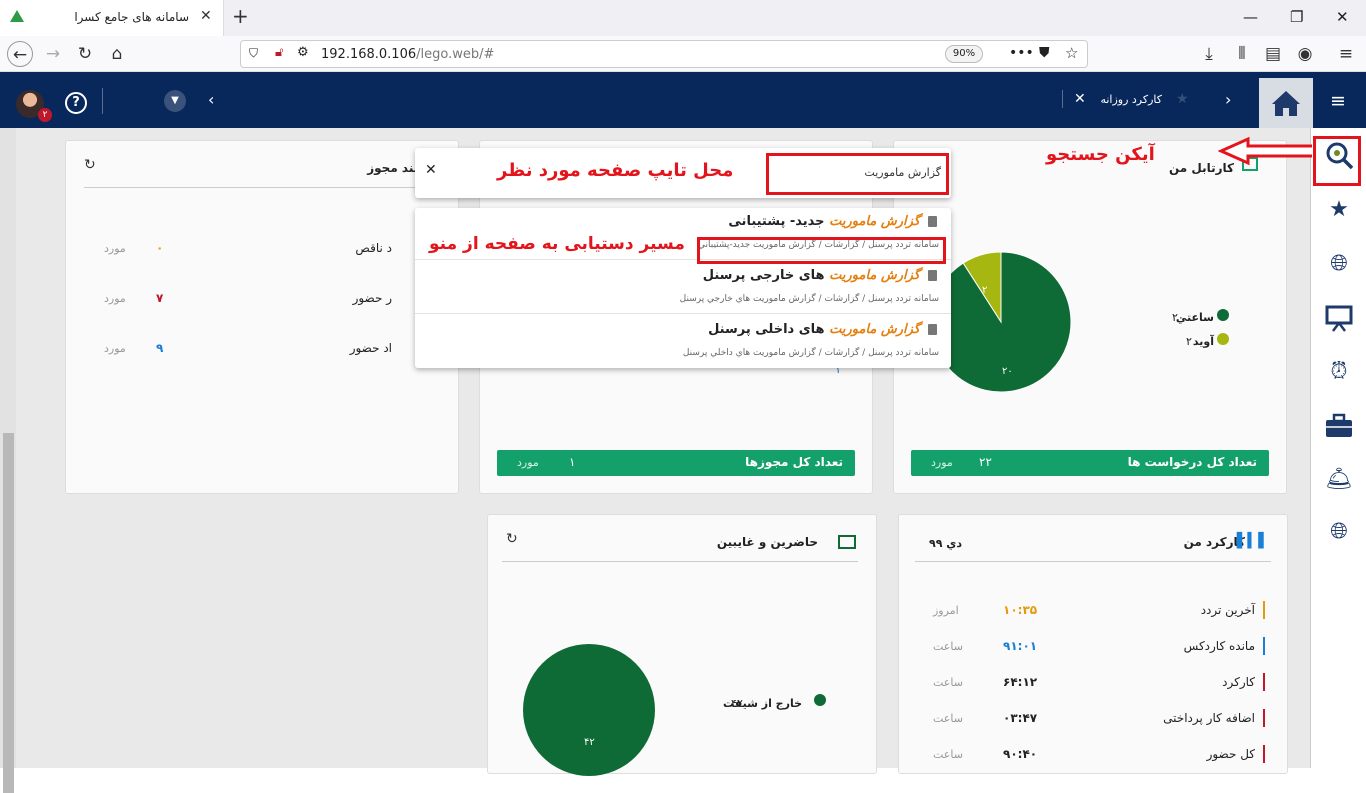 The height and width of the screenshot is (793, 1366). Describe the element at coordinates (945, 543) in the screenshot. I see `month-label: دي ۹۹` at that location.